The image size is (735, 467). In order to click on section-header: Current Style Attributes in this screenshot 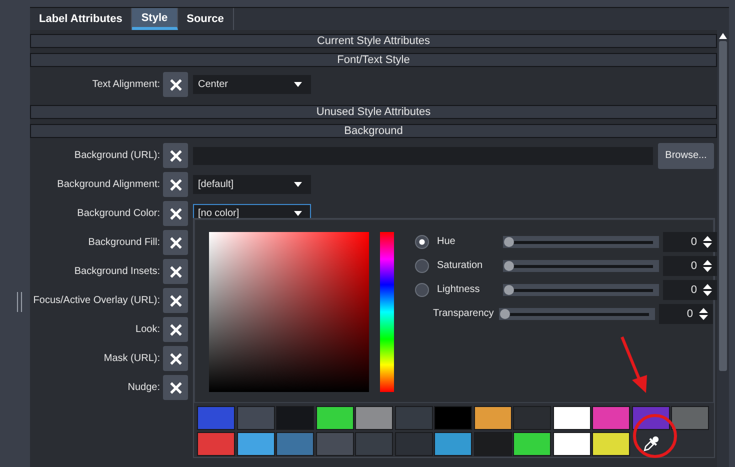, I will do `click(373, 41)`.